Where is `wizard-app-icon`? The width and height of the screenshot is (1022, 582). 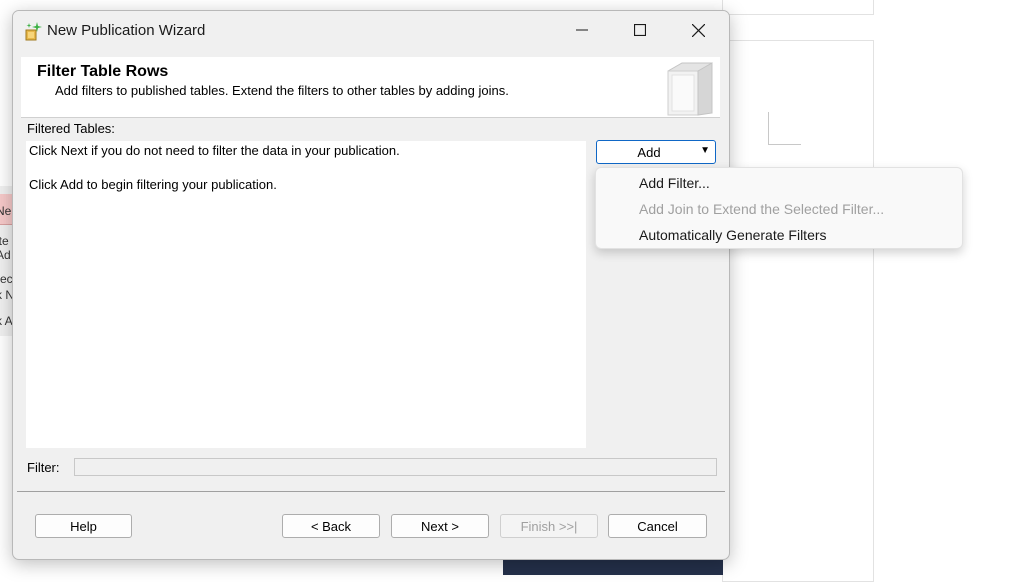
wizard-app-icon is located at coordinates (34, 31).